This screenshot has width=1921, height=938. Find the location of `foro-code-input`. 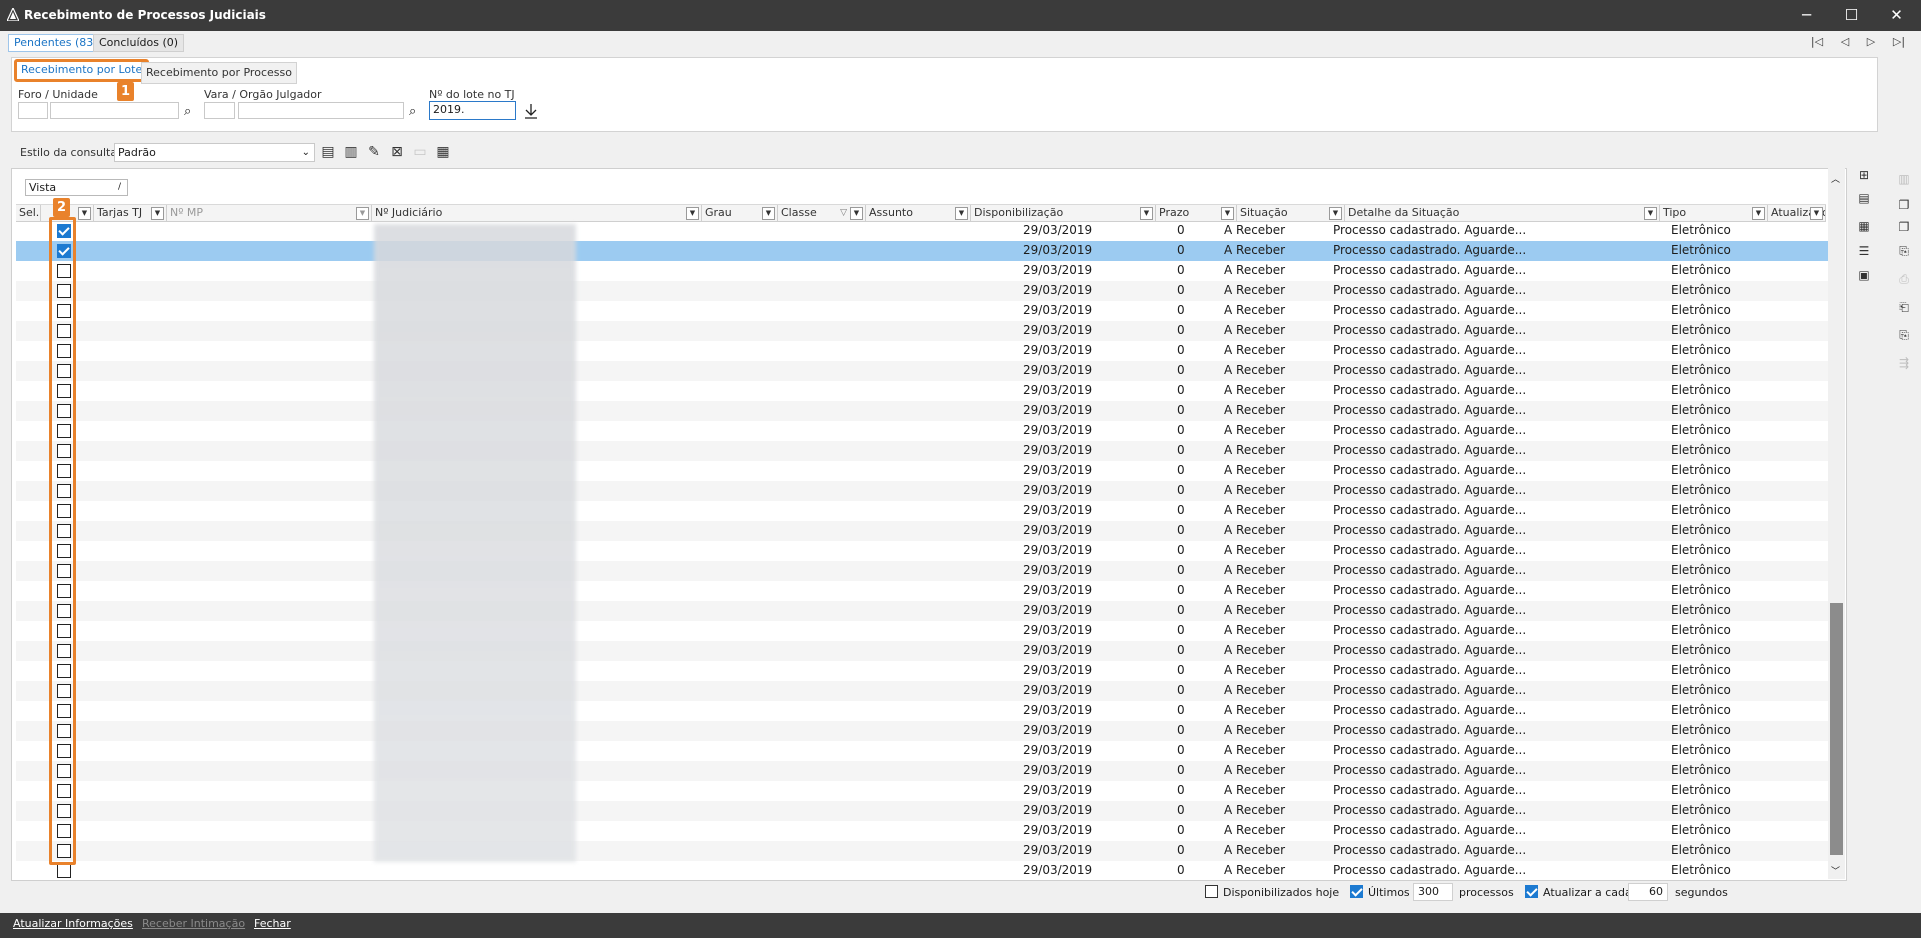

foro-code-input is located at coordinates (33, 110).